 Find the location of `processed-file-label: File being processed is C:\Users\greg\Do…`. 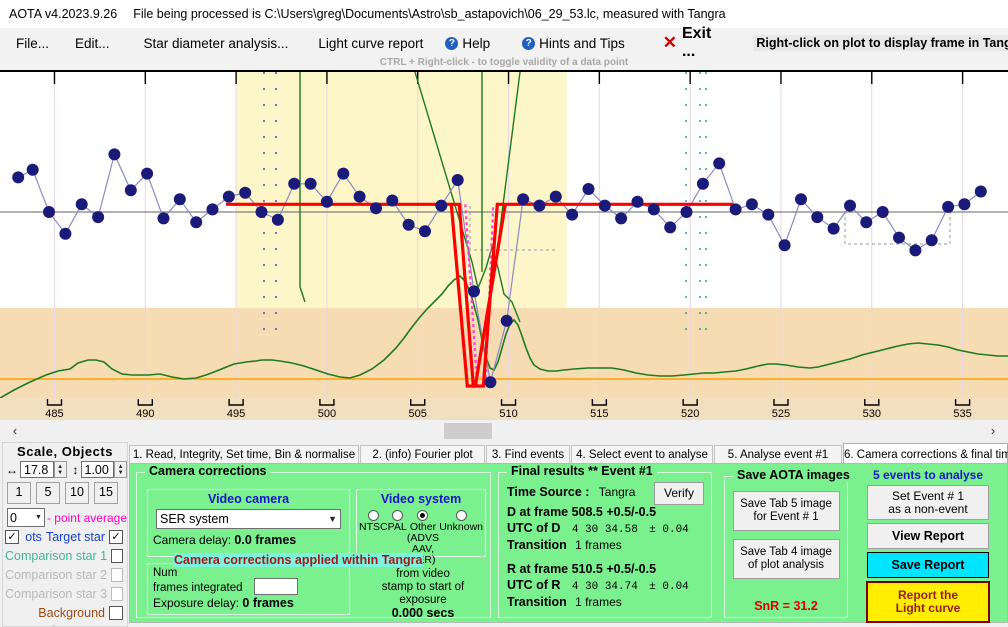

processed-file-label: File being processed is C:\Users\greg\Do… is located at coordinates (429, 14).